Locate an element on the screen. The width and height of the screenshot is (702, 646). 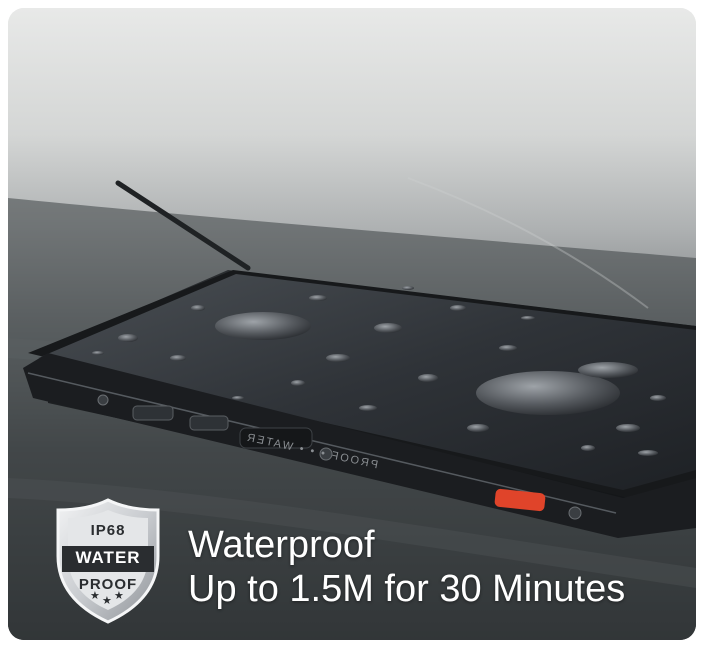
ip68-badge: ★ ★ ★ IP68 WATER PROOF is located at coordinates (108, 561).